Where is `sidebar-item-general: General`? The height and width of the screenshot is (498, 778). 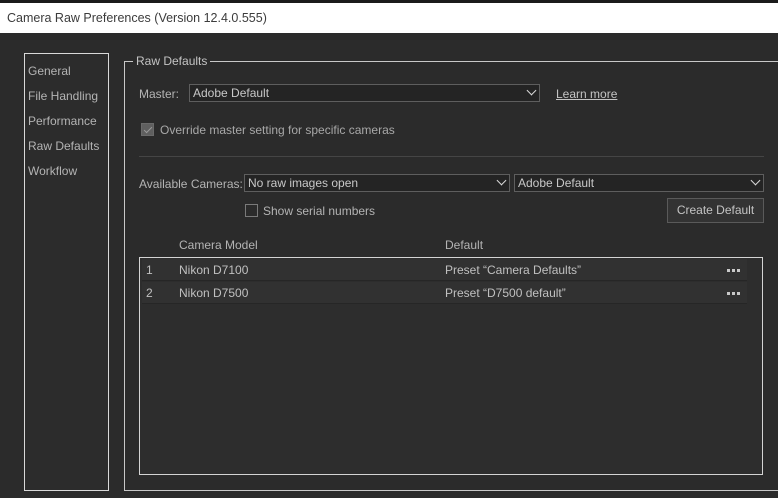 sidebar-item-general: General is located at coordinates (66, 71).